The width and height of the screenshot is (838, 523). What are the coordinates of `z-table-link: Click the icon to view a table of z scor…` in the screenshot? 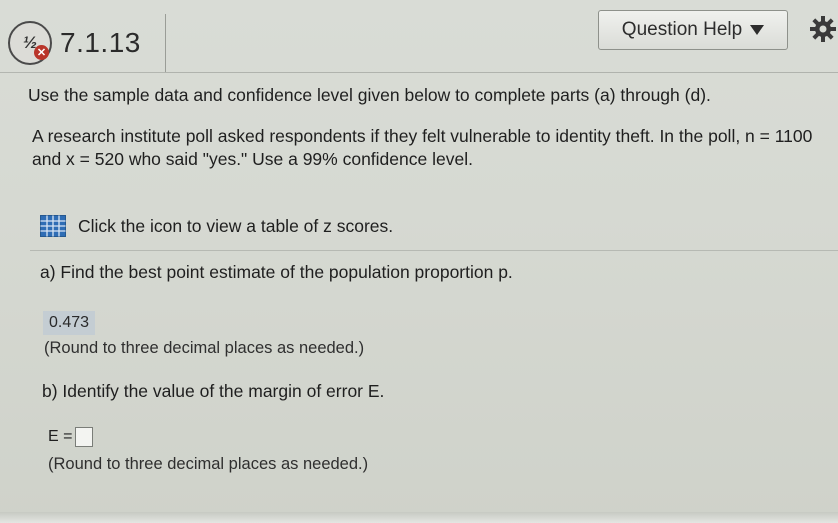 It's located at (216, 226).